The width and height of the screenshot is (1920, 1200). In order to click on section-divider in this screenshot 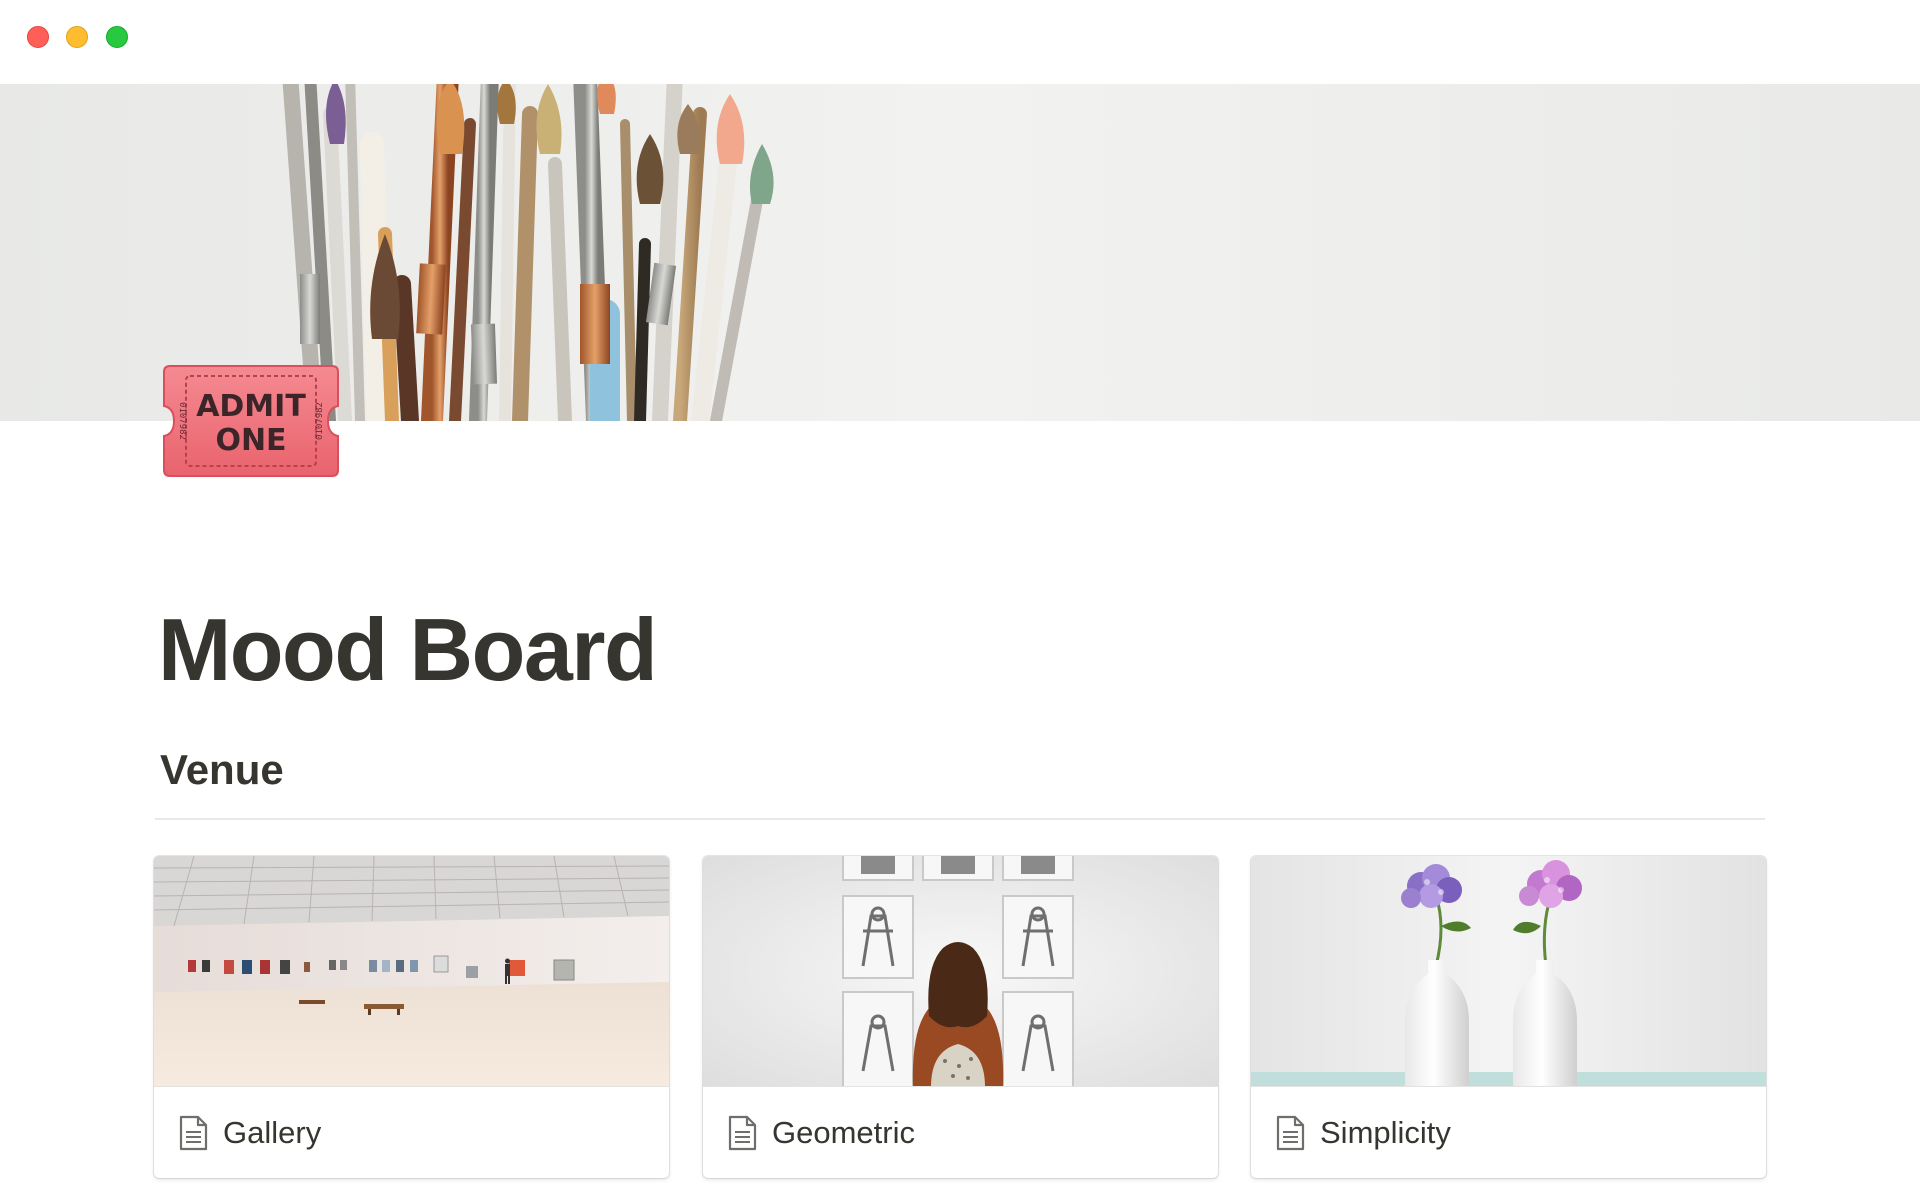, I will do `click(960, 819)`.